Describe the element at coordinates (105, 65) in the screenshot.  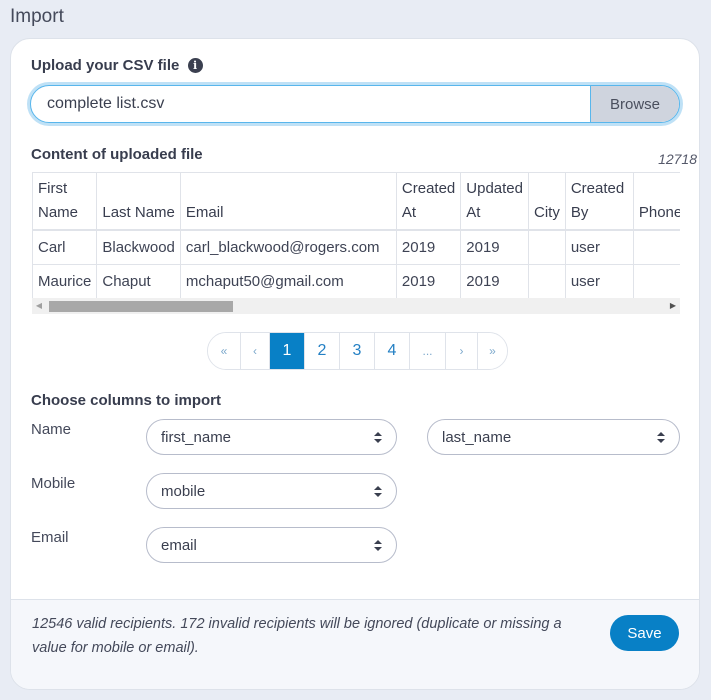
I see `upload-label-text: Upload your CSV file` at that location.